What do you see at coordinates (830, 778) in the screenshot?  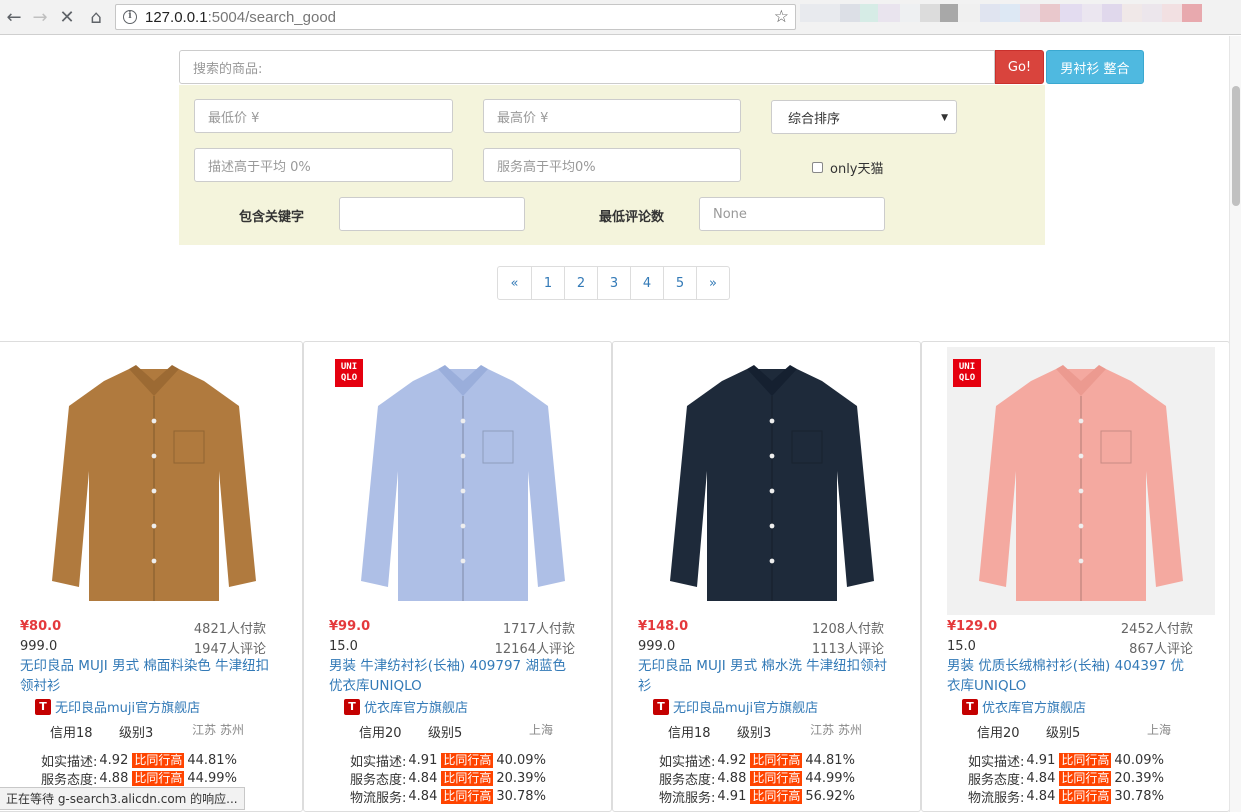 I see `score-percent: 44.99%` at bounding box center [830, 778].